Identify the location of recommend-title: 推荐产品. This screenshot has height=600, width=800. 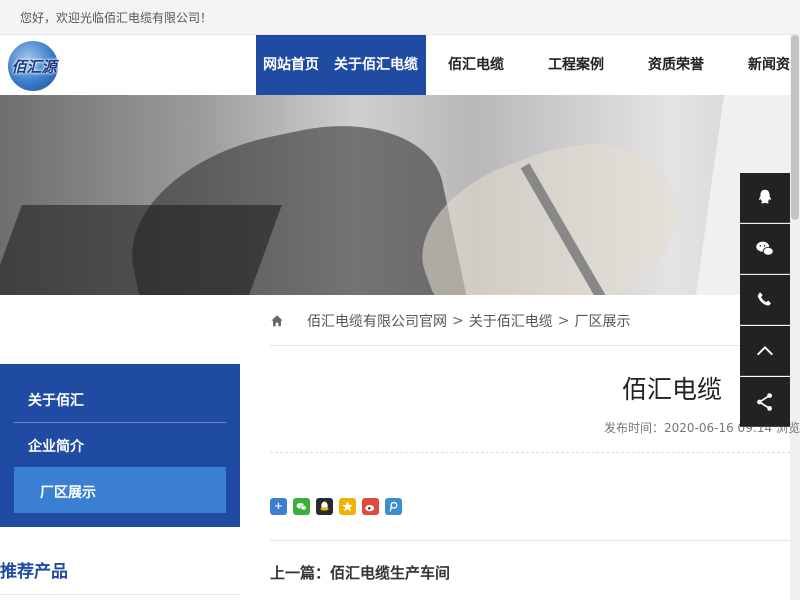
(34, 572).